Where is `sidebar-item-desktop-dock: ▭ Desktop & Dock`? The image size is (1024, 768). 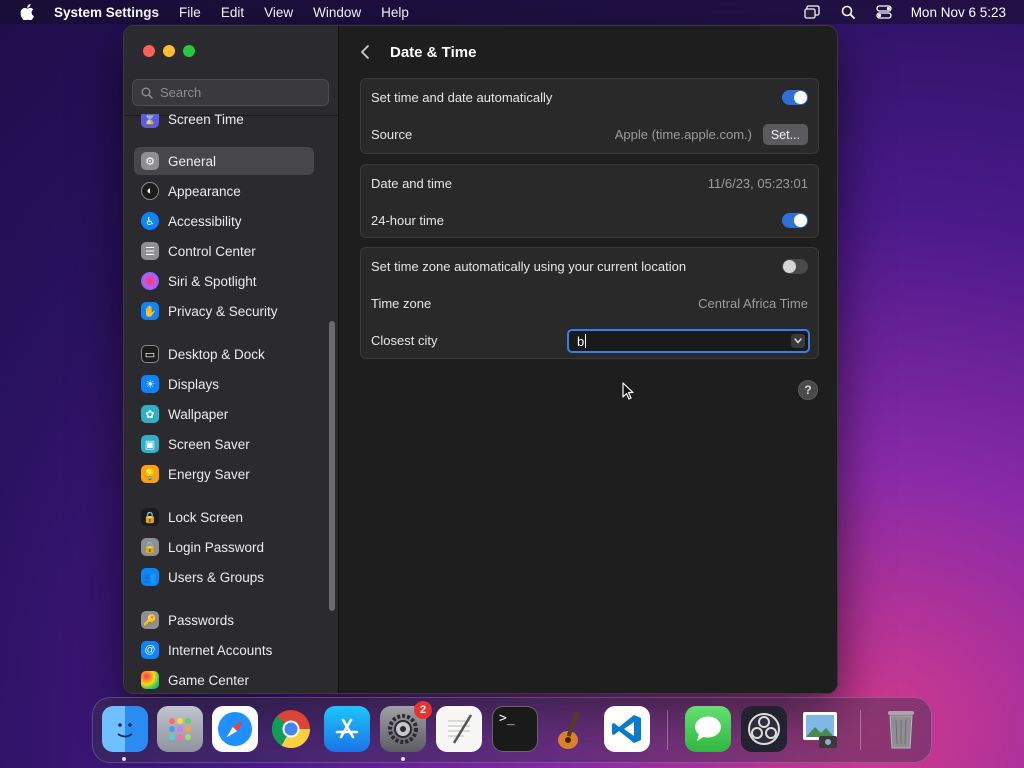
sidebar-item-desktop-dock: ▭ Desktop & Dock is located at coordinates (224, 354).